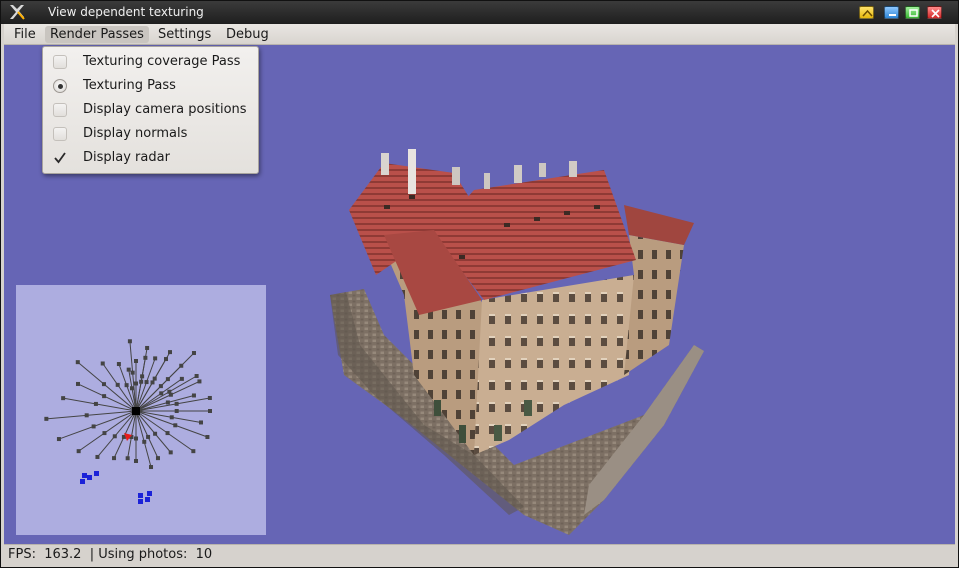 The width and height of the screenshot is (959, 568). Describe the element at coordinates (165, 109) in the screenshot. I see `menu-item-label: Display camera positions` at that location.